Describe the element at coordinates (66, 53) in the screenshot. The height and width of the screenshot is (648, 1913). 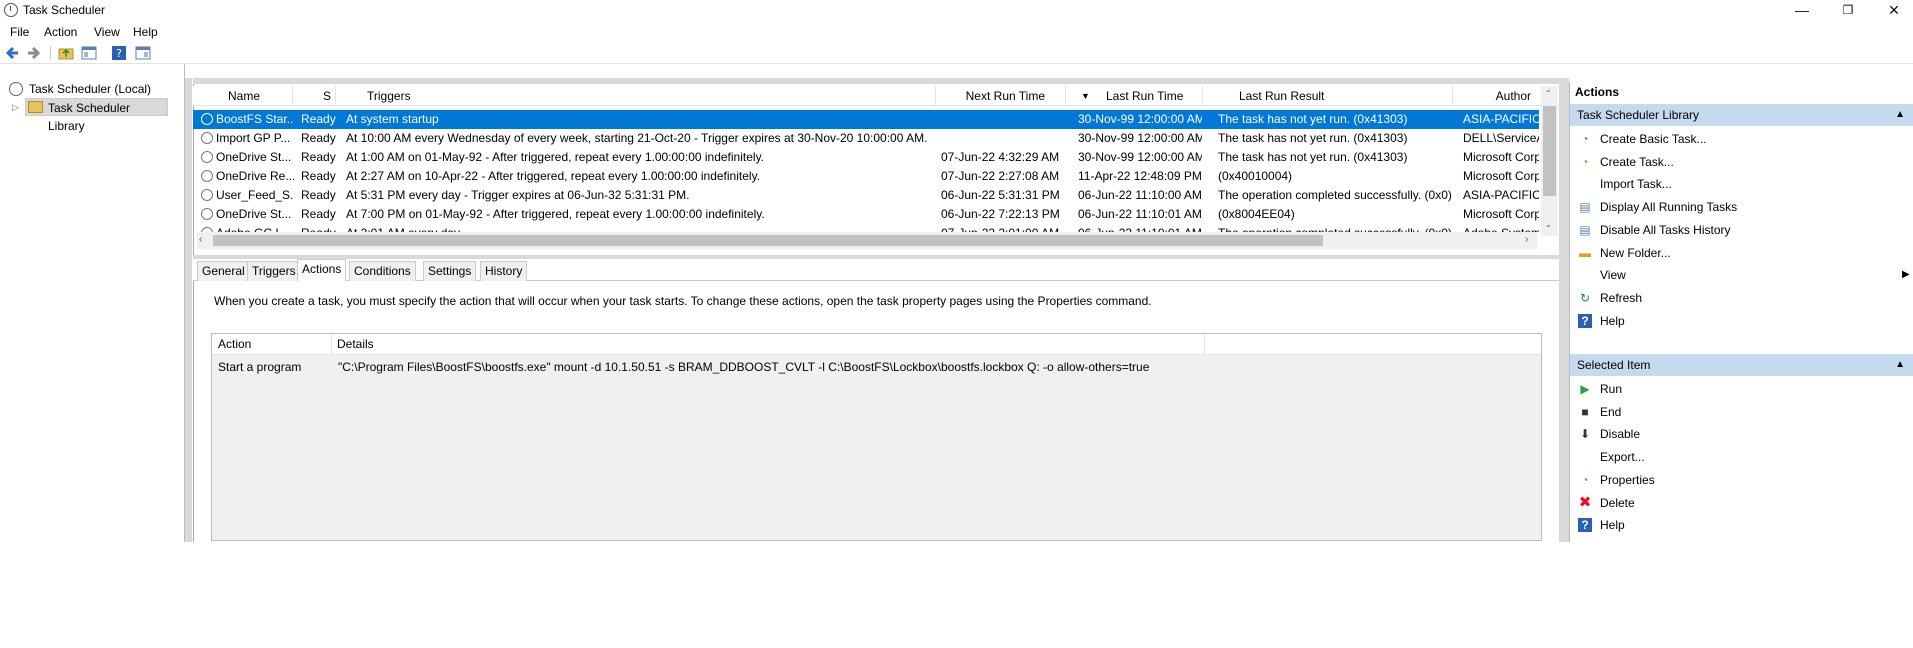
I see `up-folder-icon` at that location.